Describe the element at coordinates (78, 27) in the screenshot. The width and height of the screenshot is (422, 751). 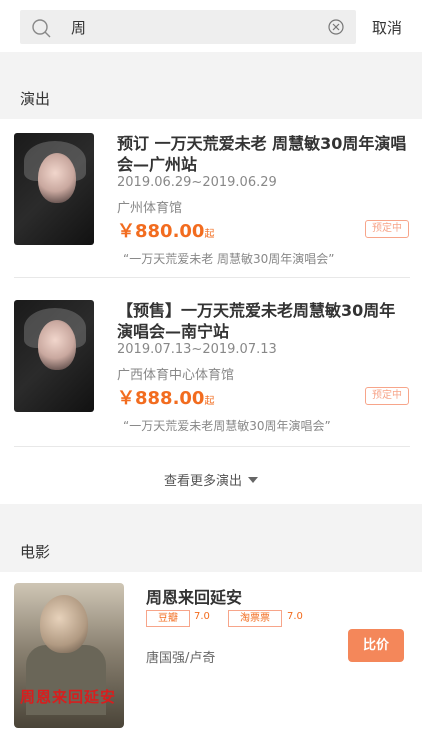
I see `search-query: 周` at that location.